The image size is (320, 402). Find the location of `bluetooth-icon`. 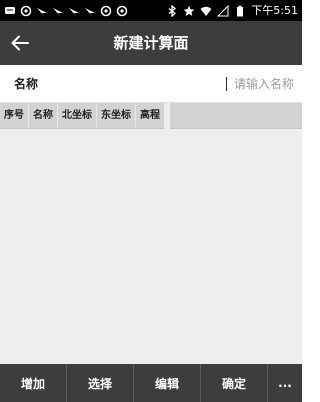

bluetooth-icon is located at coordinates (172, 10).